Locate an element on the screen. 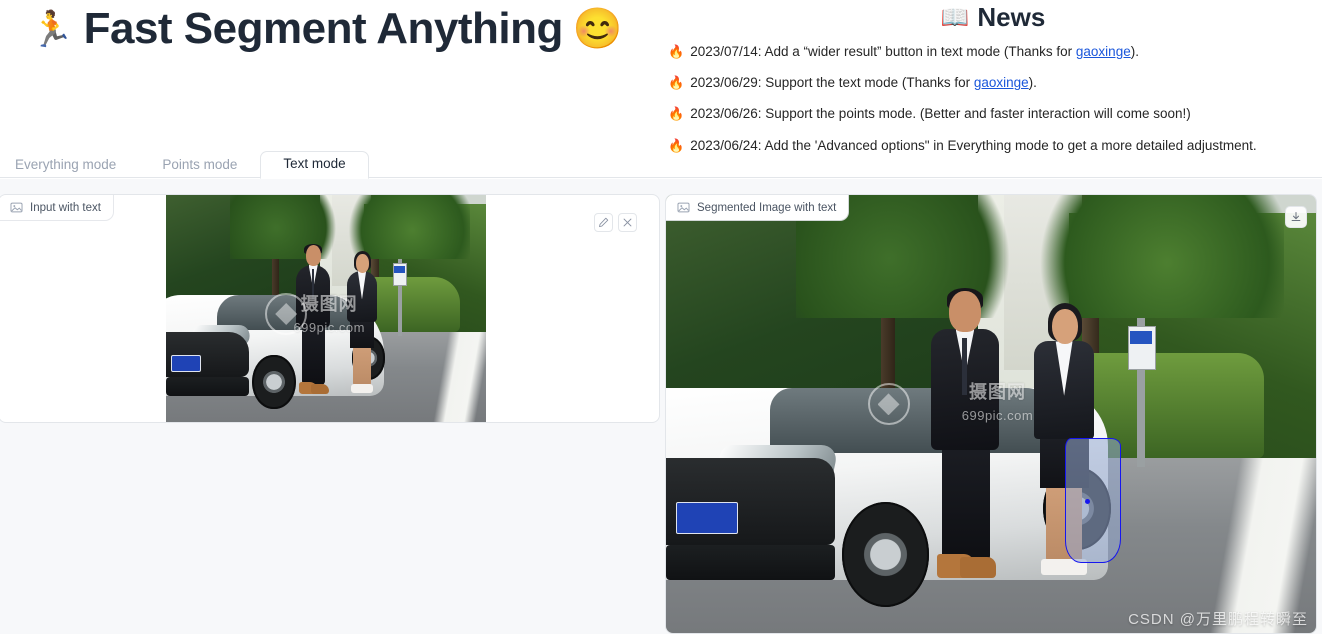  tab-points-mode: Points mode is located at coordinates (199, 165).